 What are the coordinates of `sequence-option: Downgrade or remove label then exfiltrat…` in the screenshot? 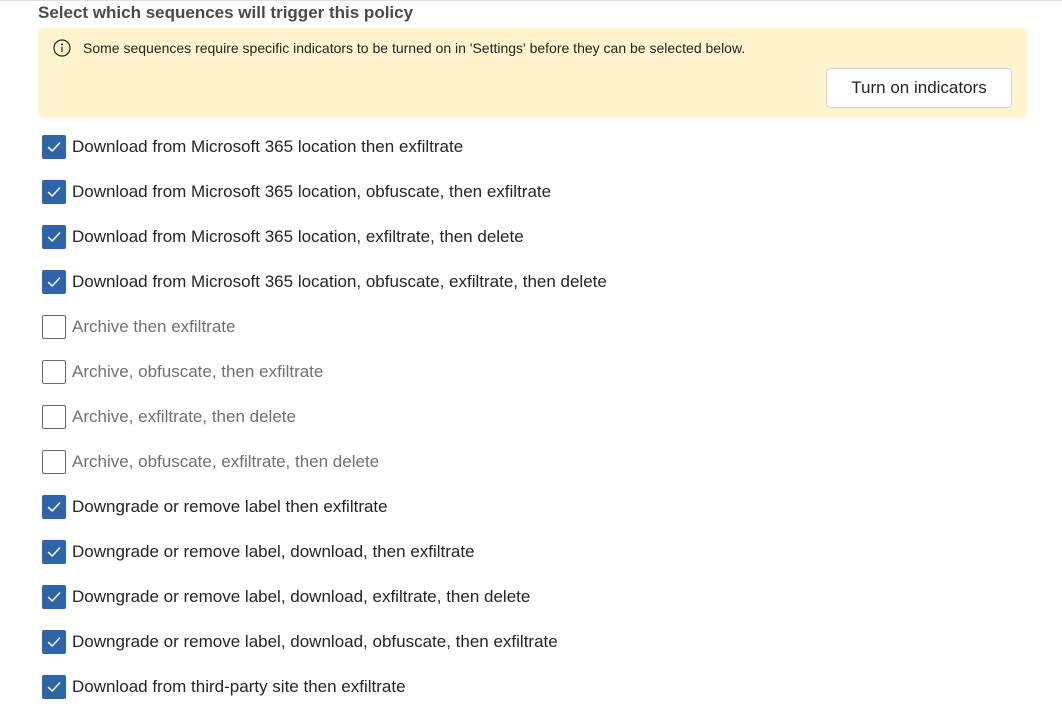 It's located at (324, 517).